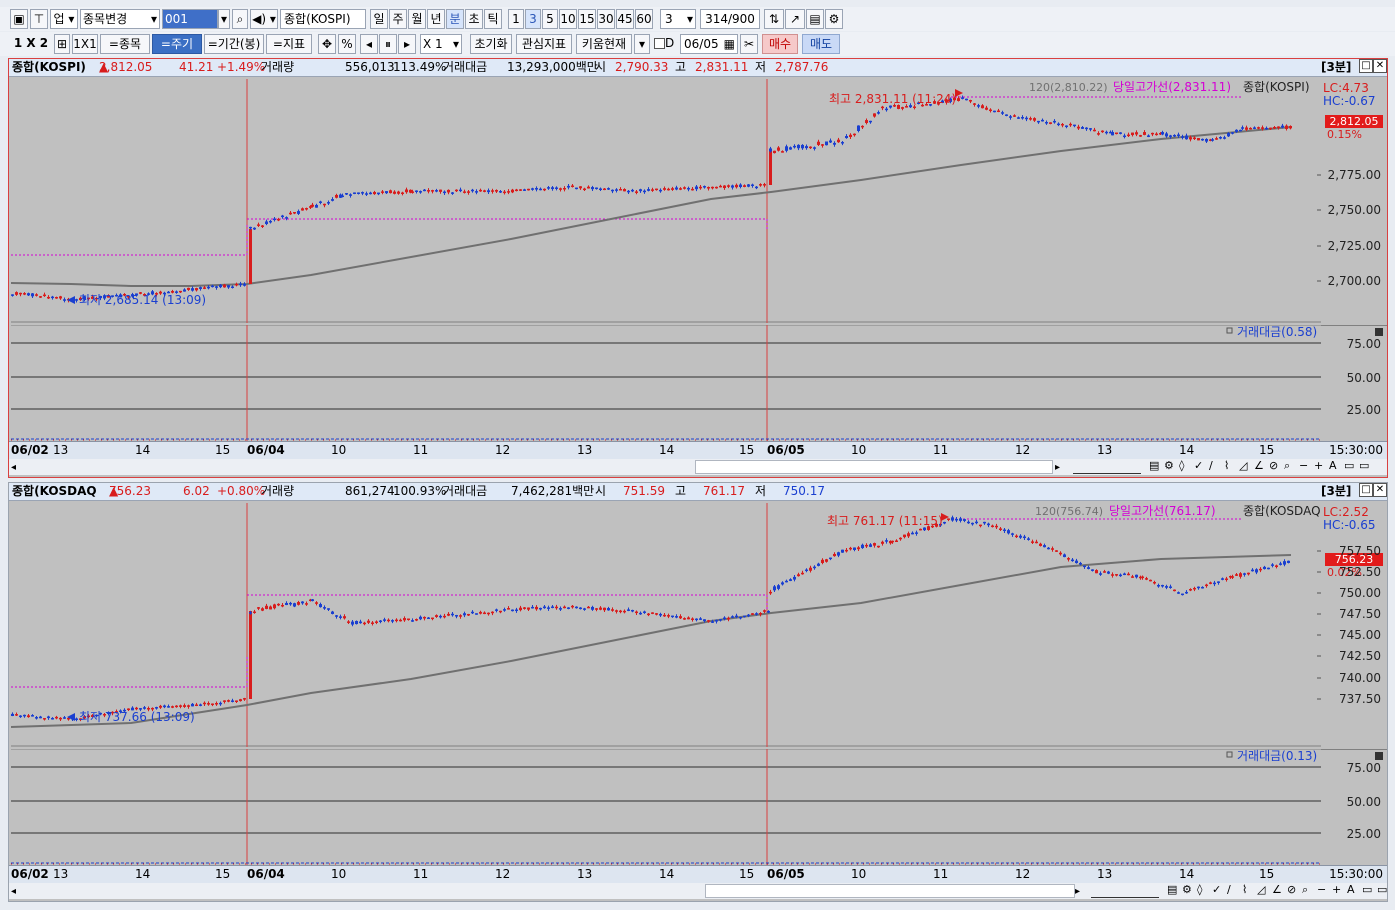  I want to click on interval-button-6: 45, so click(625, 19).